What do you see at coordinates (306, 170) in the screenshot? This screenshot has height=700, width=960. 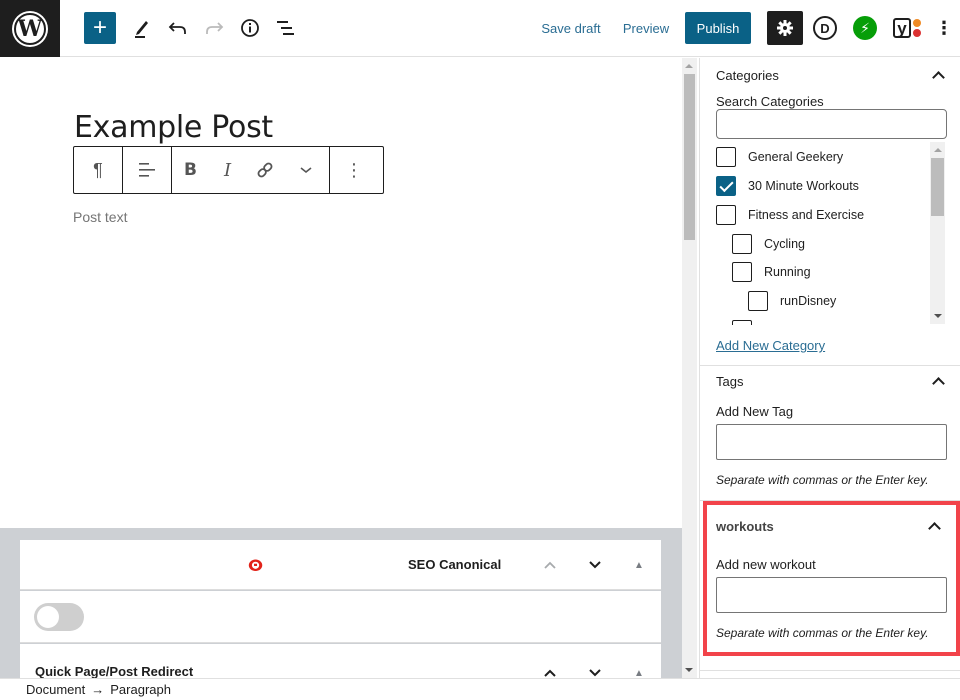 I see `more-formats-button` at bounding box center [306, 170].